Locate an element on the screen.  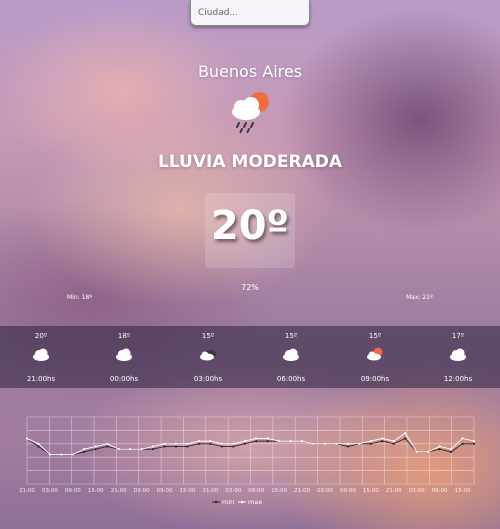
forecast-time: 03:00hs is located at coordinates (208, 379).